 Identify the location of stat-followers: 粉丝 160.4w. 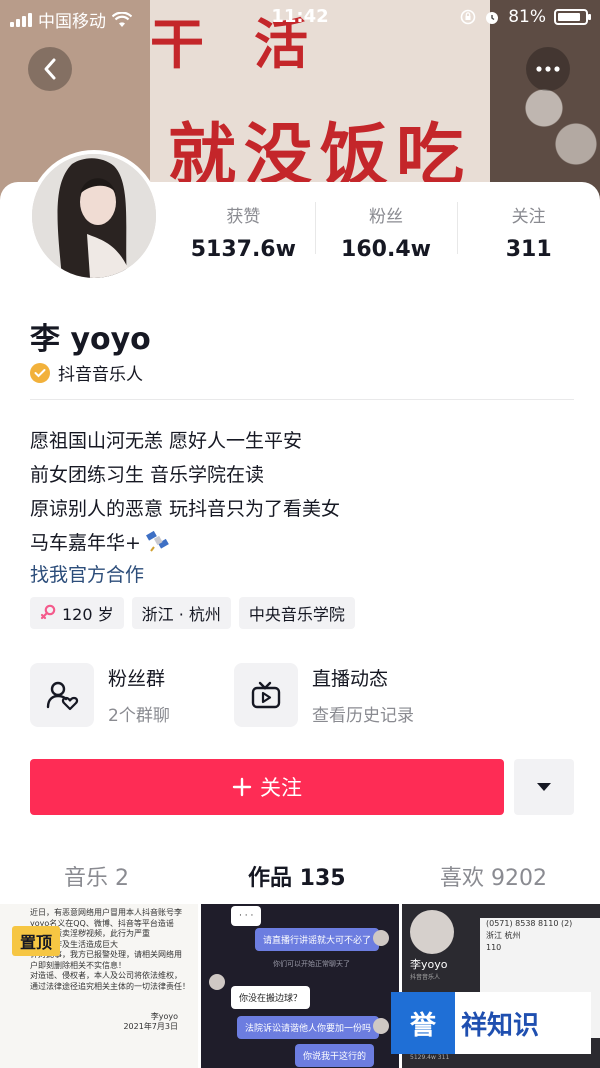
(386, 232).